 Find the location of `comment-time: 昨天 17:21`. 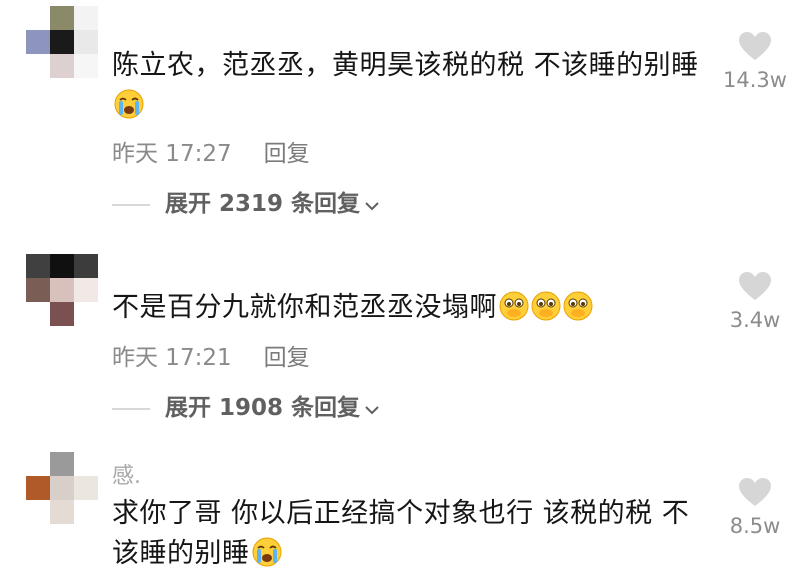

comment-time: 昨天 17:21 is located at coordinates (172, 358).